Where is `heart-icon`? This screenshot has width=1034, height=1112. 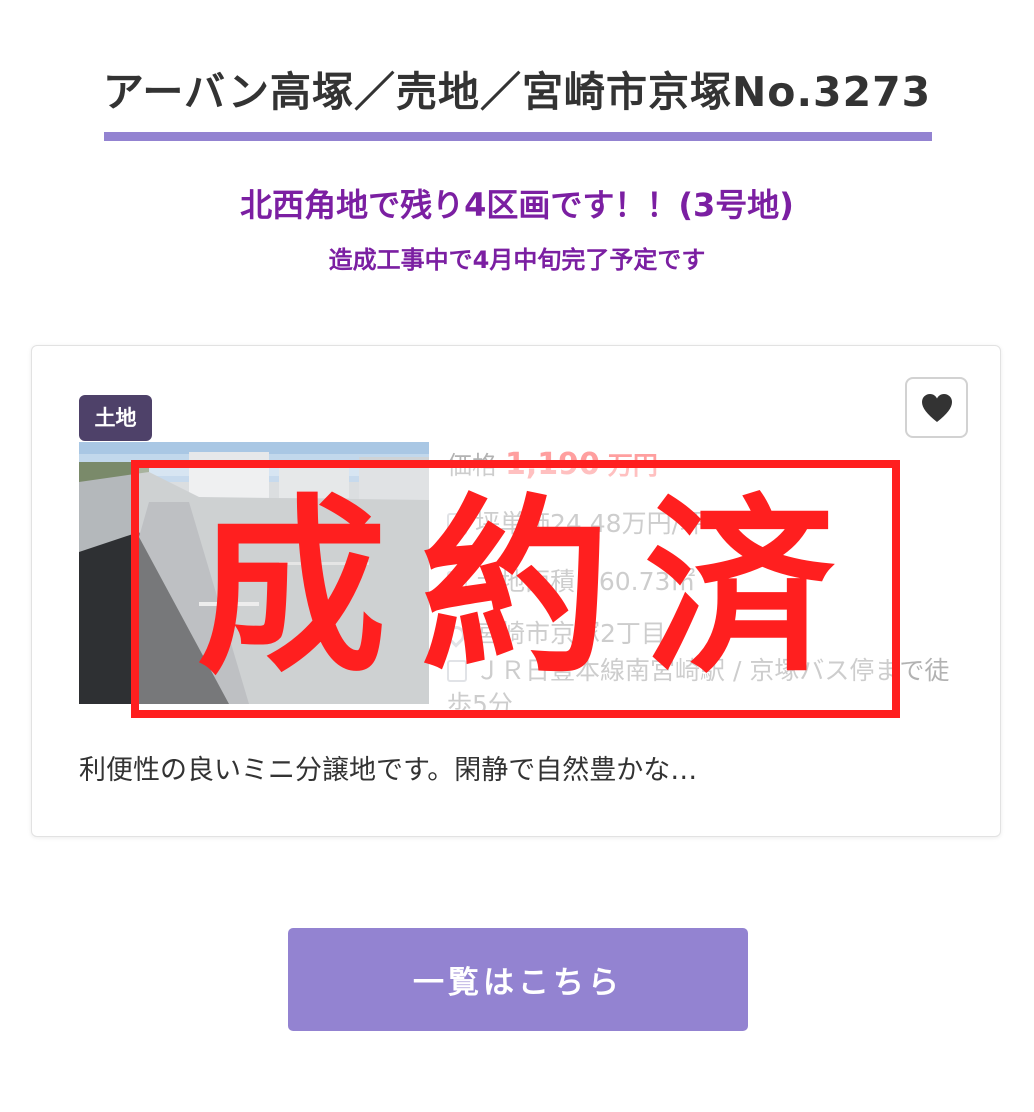
heart-icon is located at coordinates (936, 407).